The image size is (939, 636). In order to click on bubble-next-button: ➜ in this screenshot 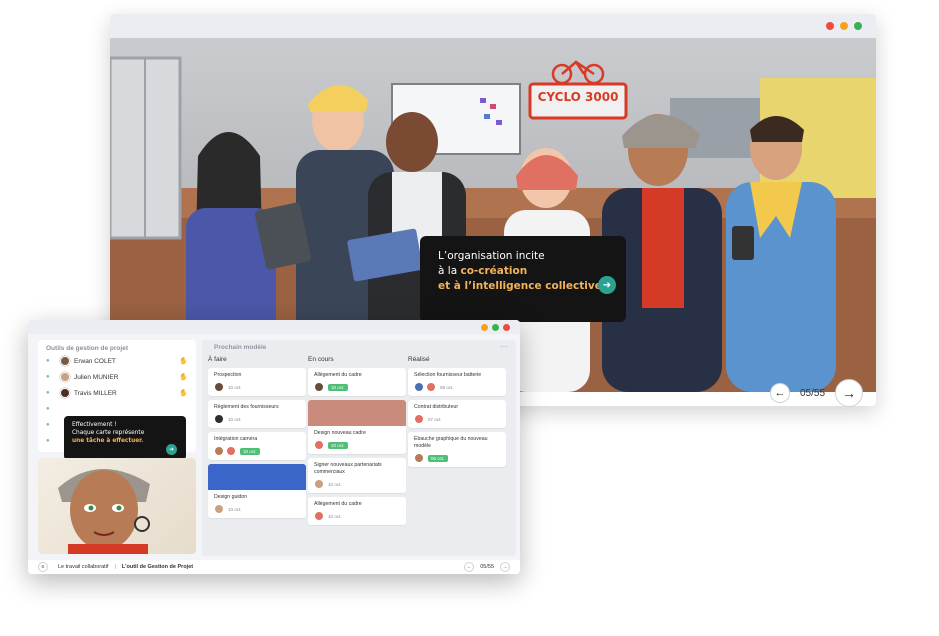, I will do `click(607, 285)`.